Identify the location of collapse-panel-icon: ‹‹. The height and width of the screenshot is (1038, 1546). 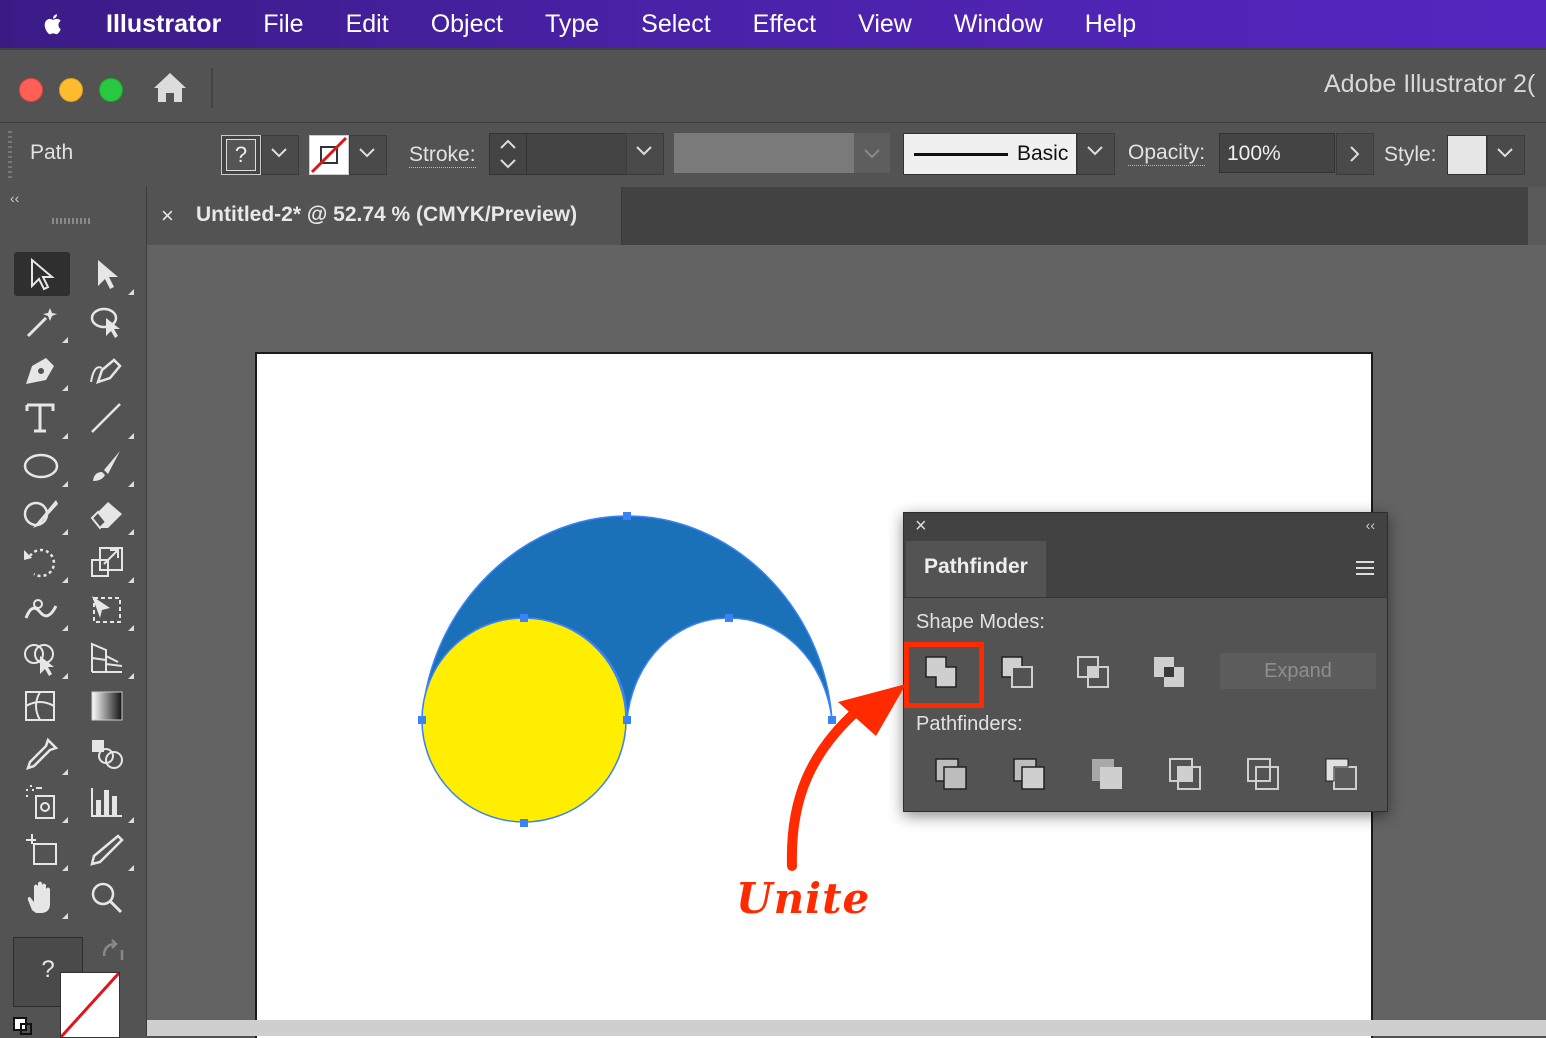
(1370, 525).